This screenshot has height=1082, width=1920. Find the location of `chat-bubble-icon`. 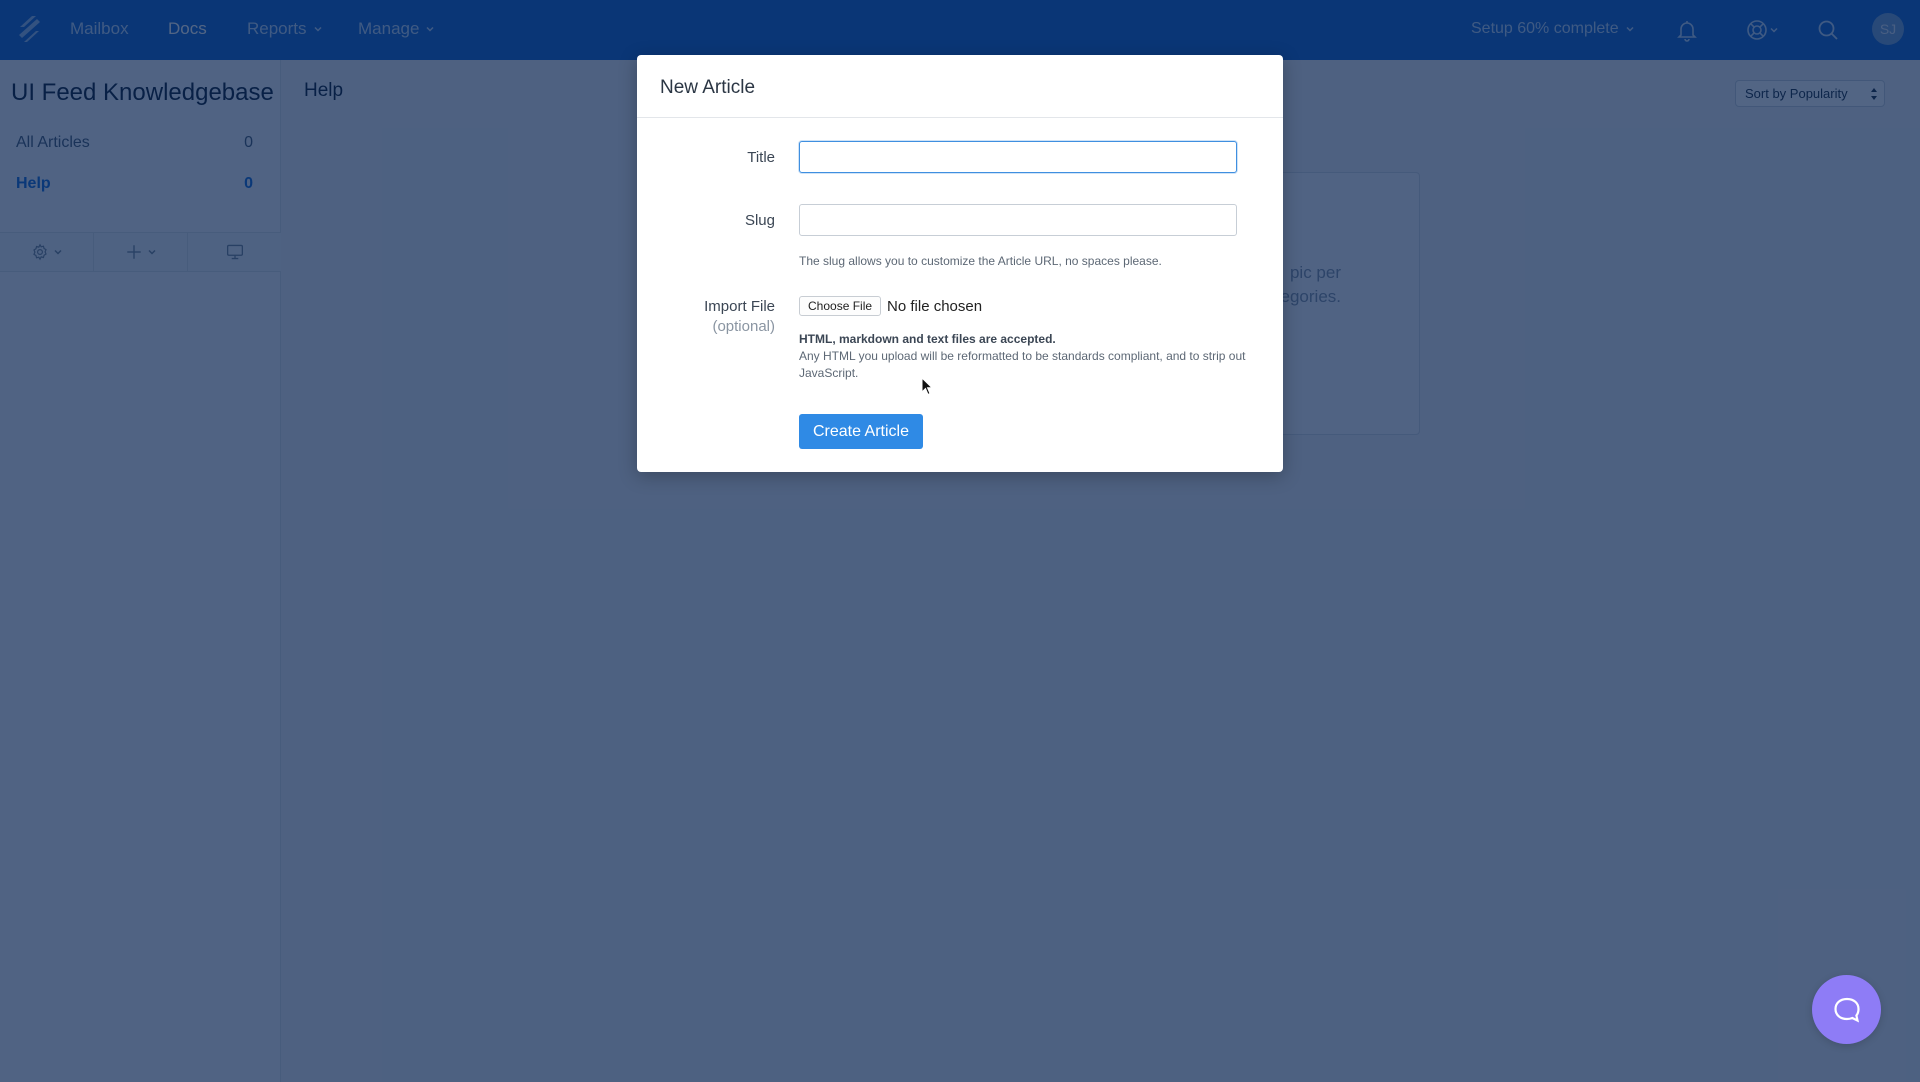

chat-bubble-icon is located at coordinates (1846, 1009).